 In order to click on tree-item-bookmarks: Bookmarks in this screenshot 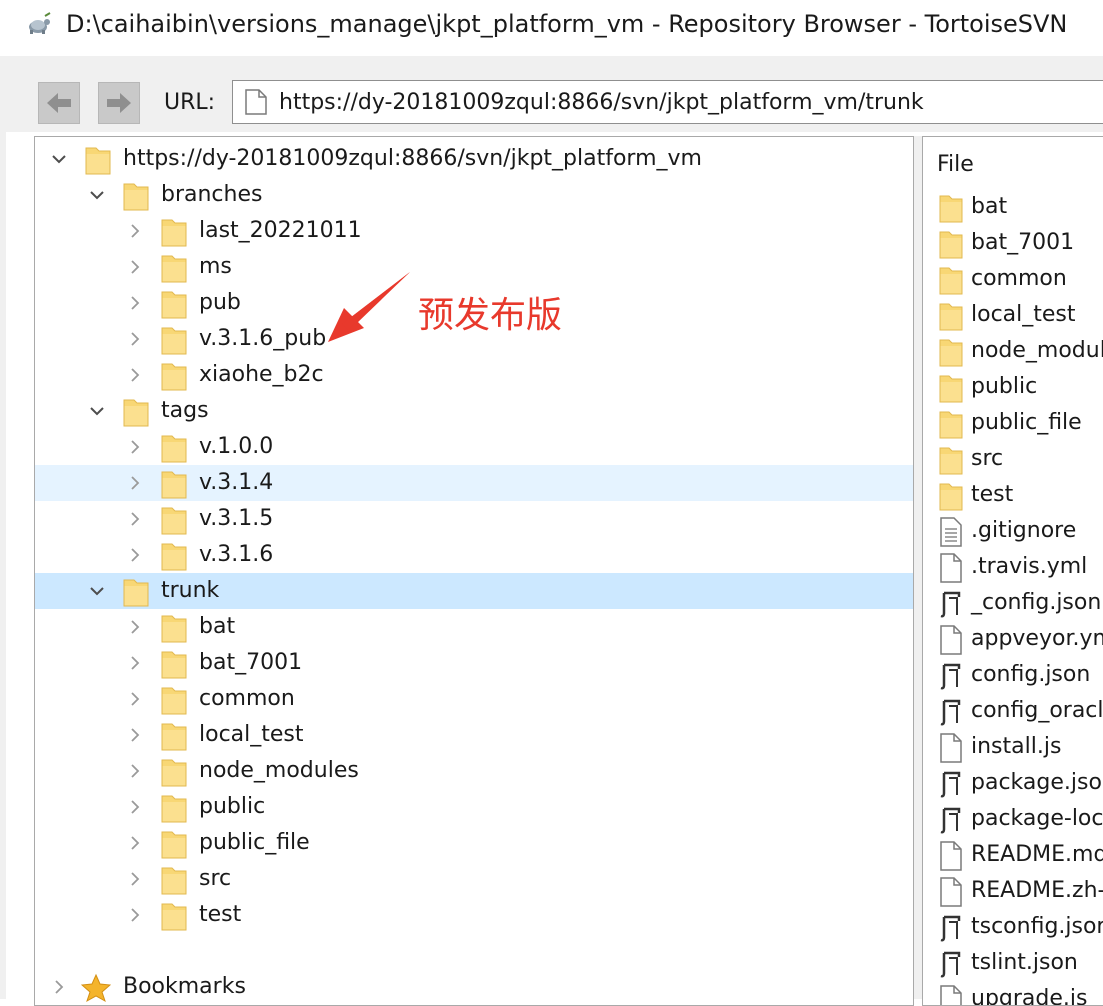, I will do `click(474, 987)`.